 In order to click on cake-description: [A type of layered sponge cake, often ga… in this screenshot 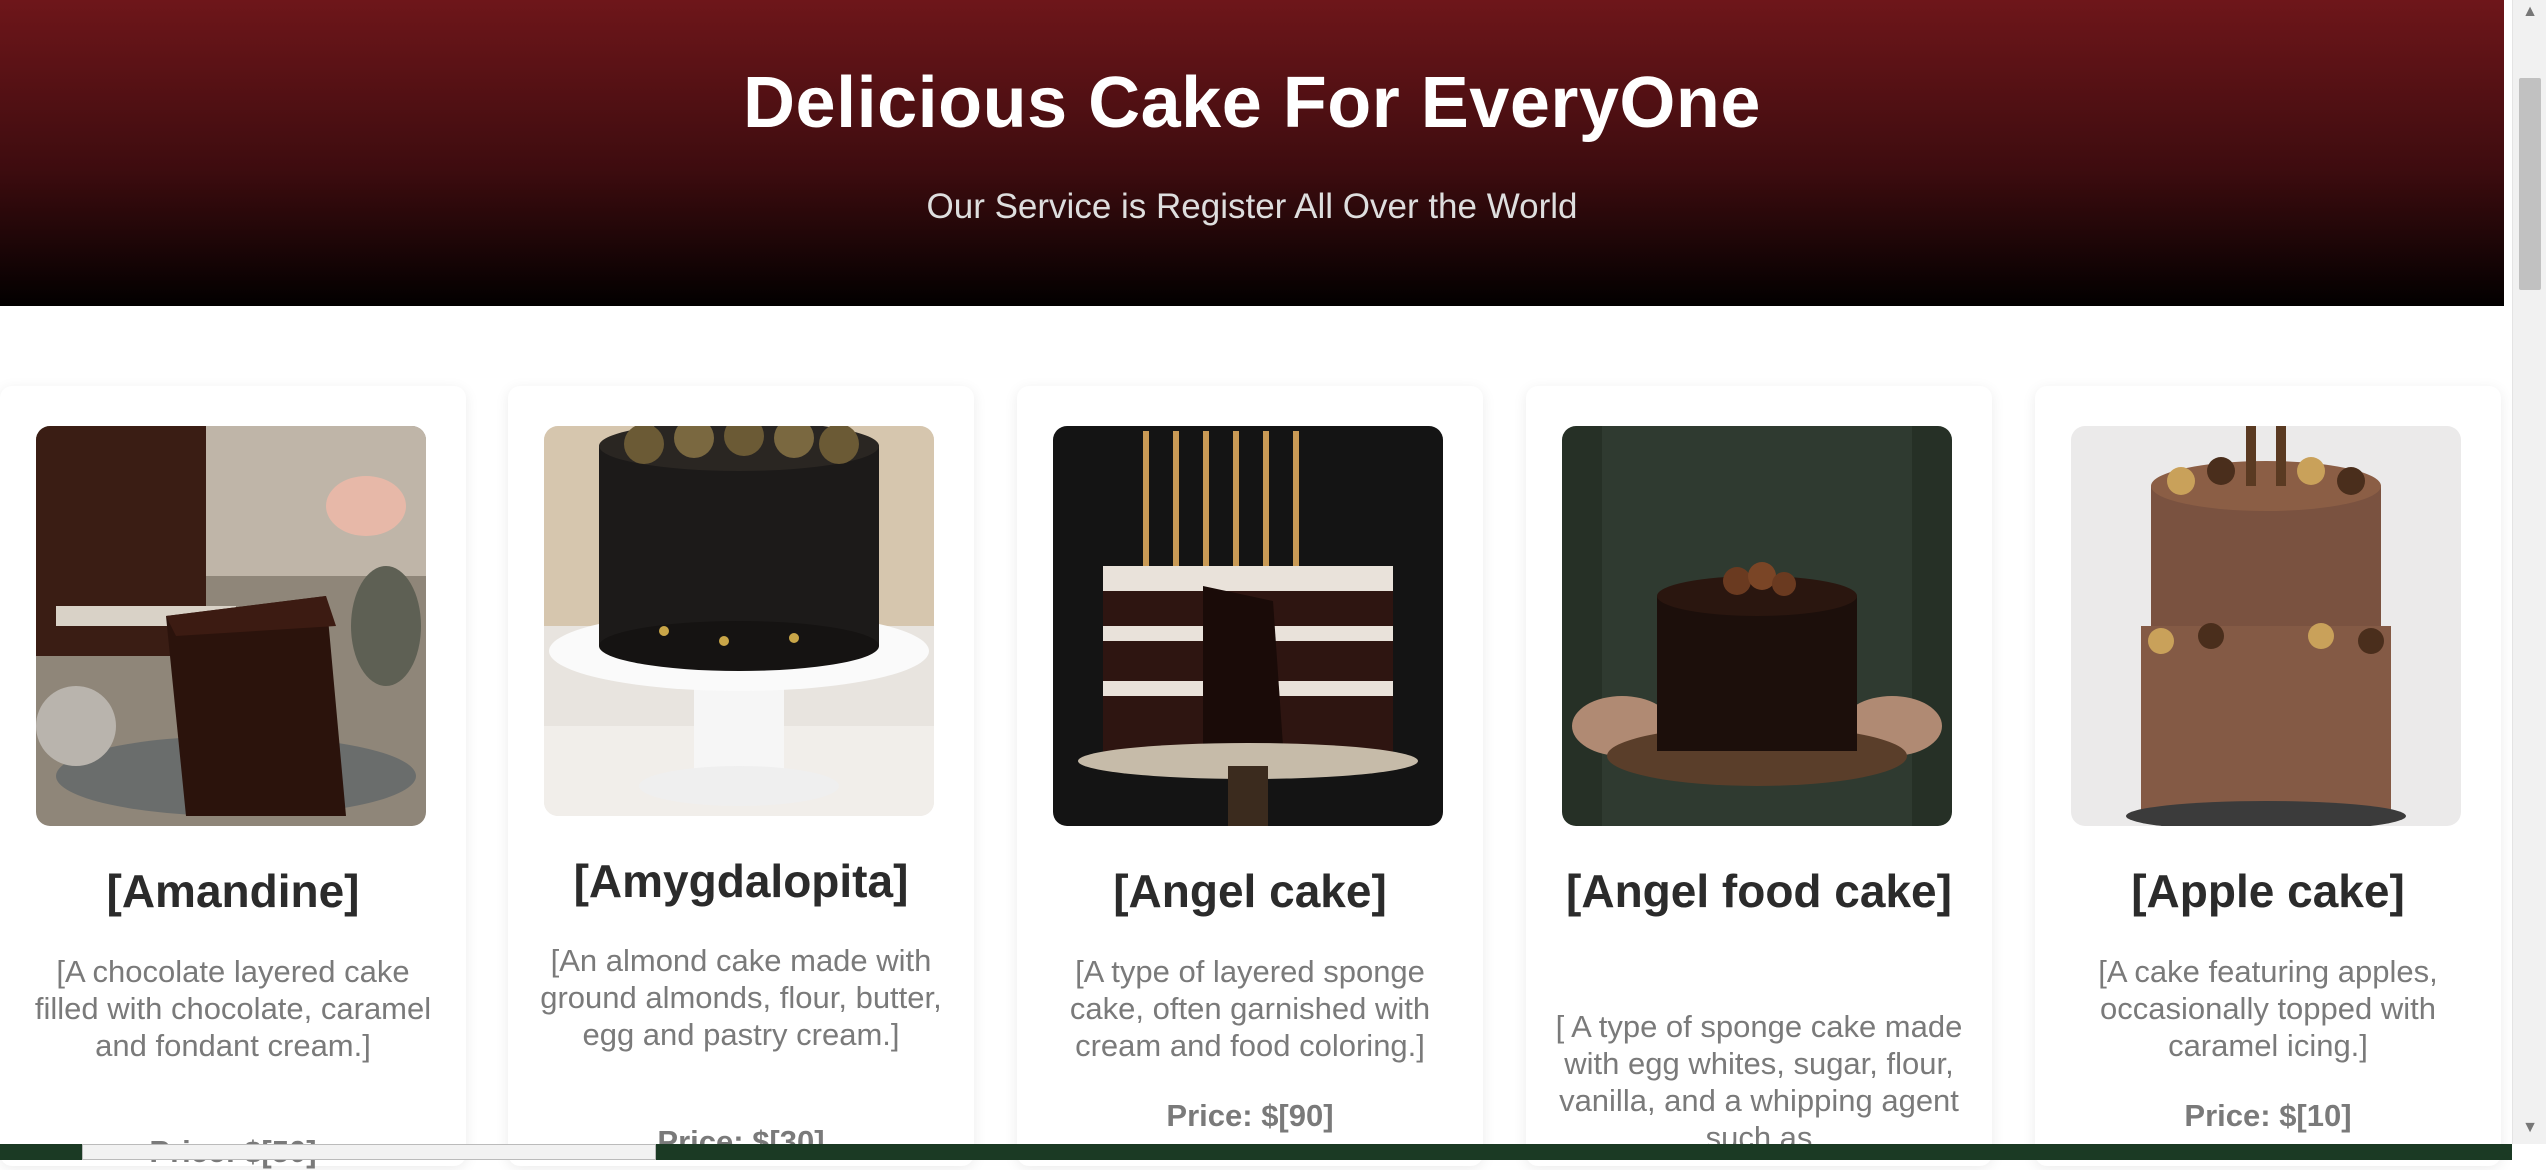, I will do `click(1250, 1008)`.